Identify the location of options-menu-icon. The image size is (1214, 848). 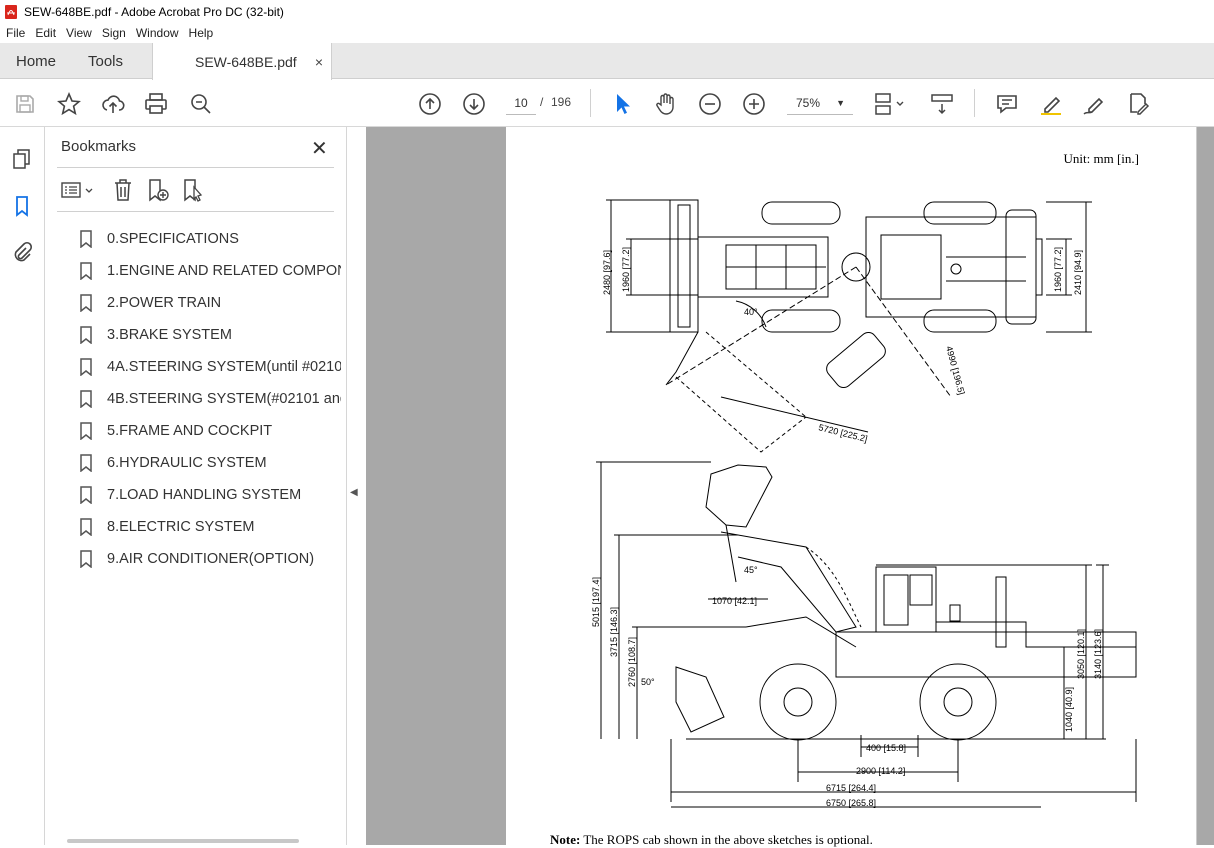
(78, 190).